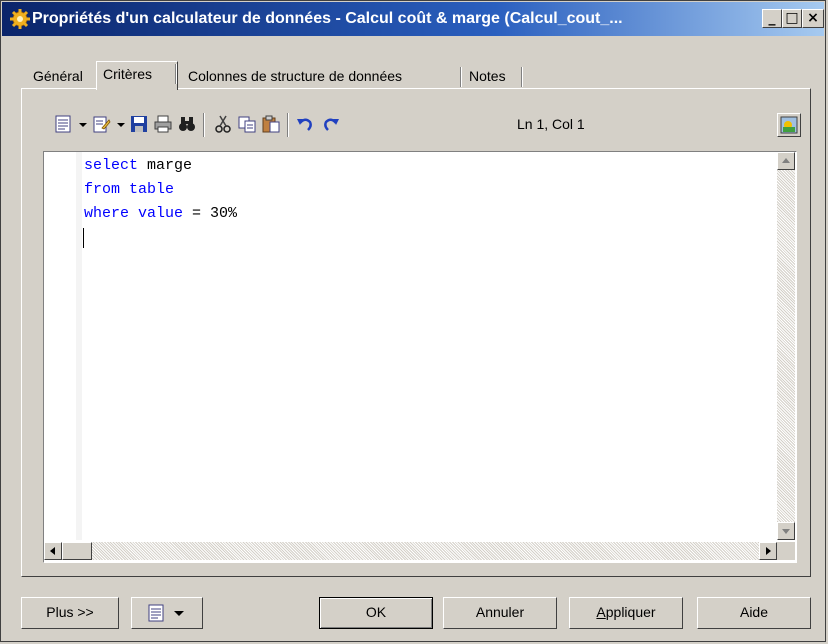  I want to click on horizontal-scrollbar, so click(410, 551).